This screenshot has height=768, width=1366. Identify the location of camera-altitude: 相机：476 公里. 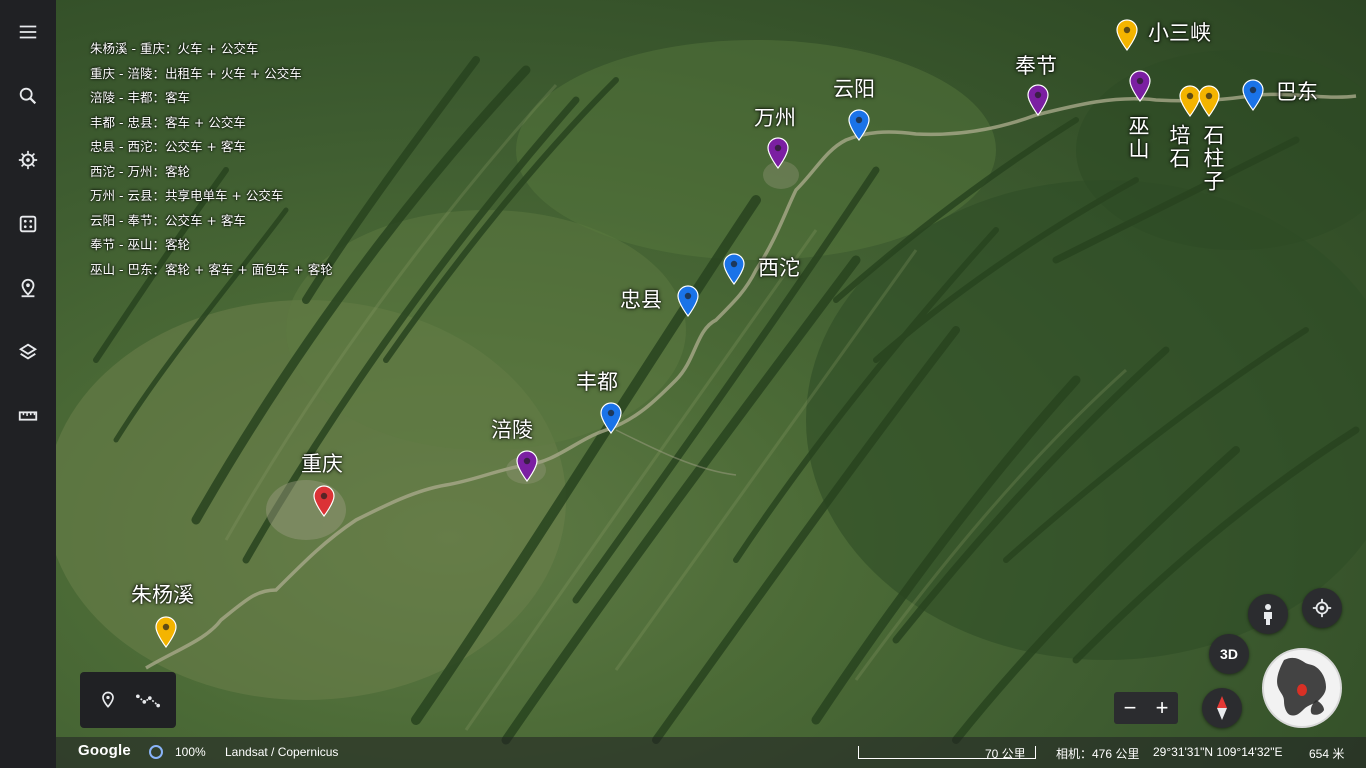
(1098, 754).